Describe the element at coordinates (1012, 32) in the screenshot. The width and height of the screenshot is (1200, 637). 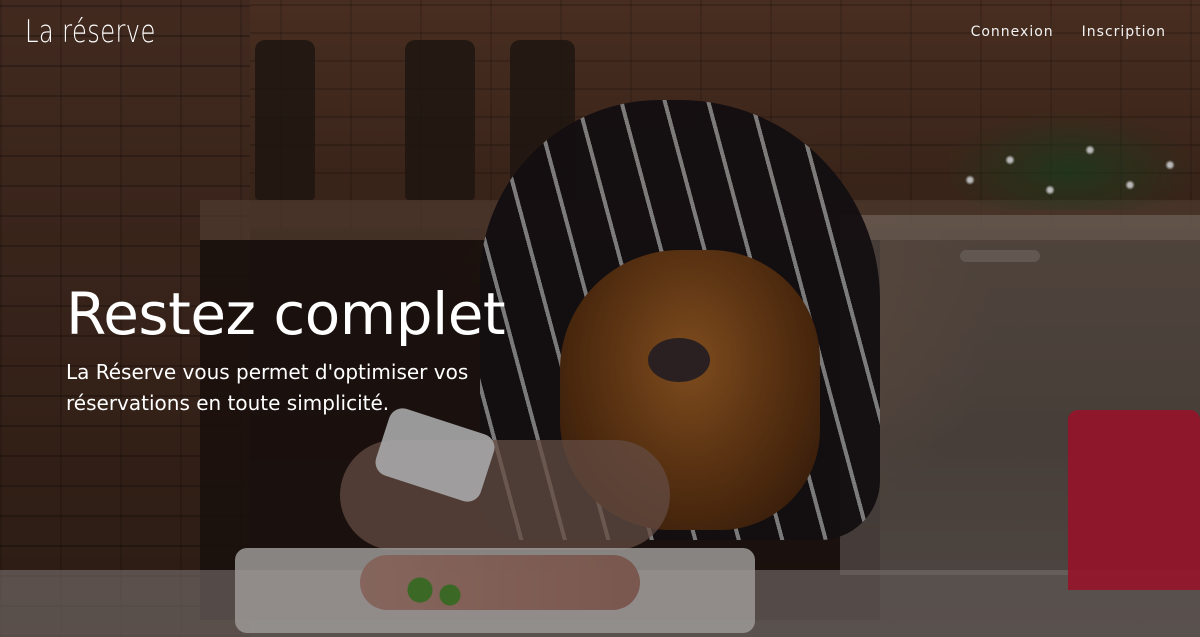
I see `login-link: Connexion` at that location.